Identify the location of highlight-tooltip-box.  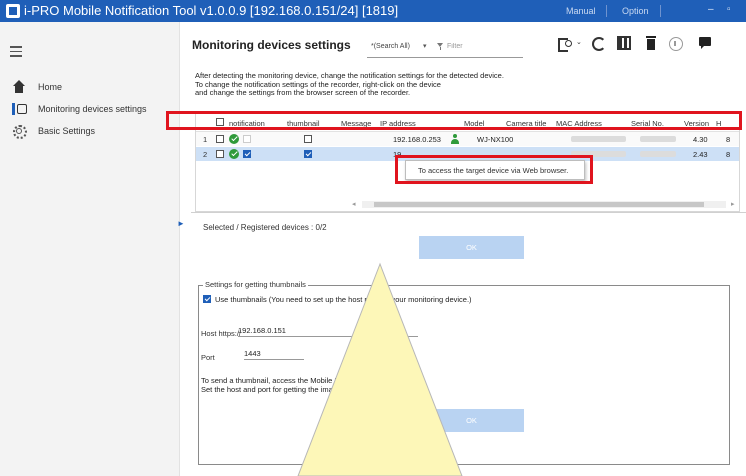
(494, 169).